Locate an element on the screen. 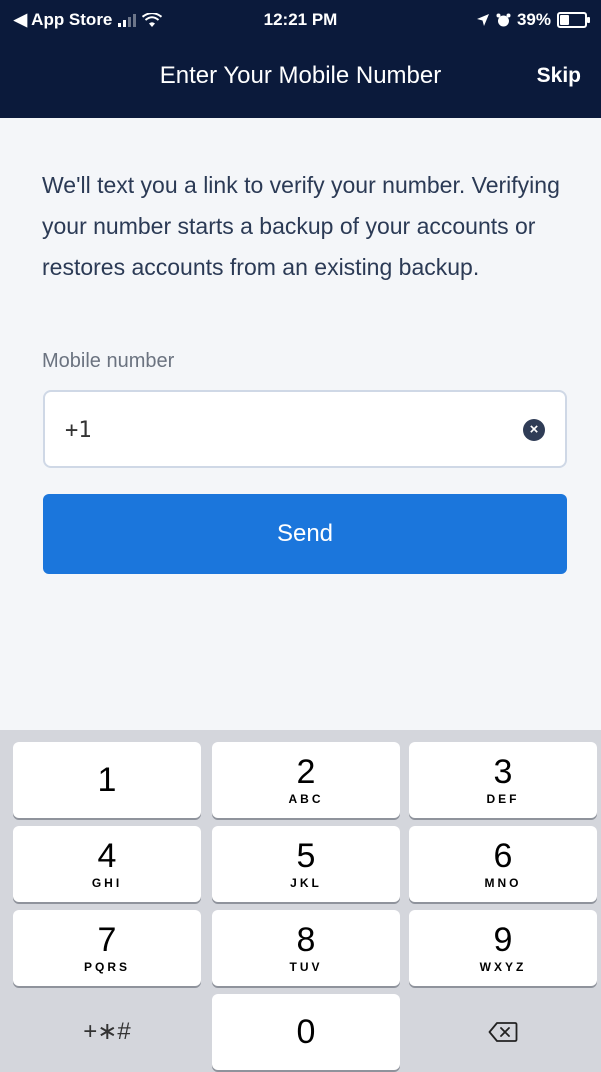 Image resolution: width=601 pixels, height=1072 pixels. mobile-number-value: +1 is located at coordinates (78, 430).